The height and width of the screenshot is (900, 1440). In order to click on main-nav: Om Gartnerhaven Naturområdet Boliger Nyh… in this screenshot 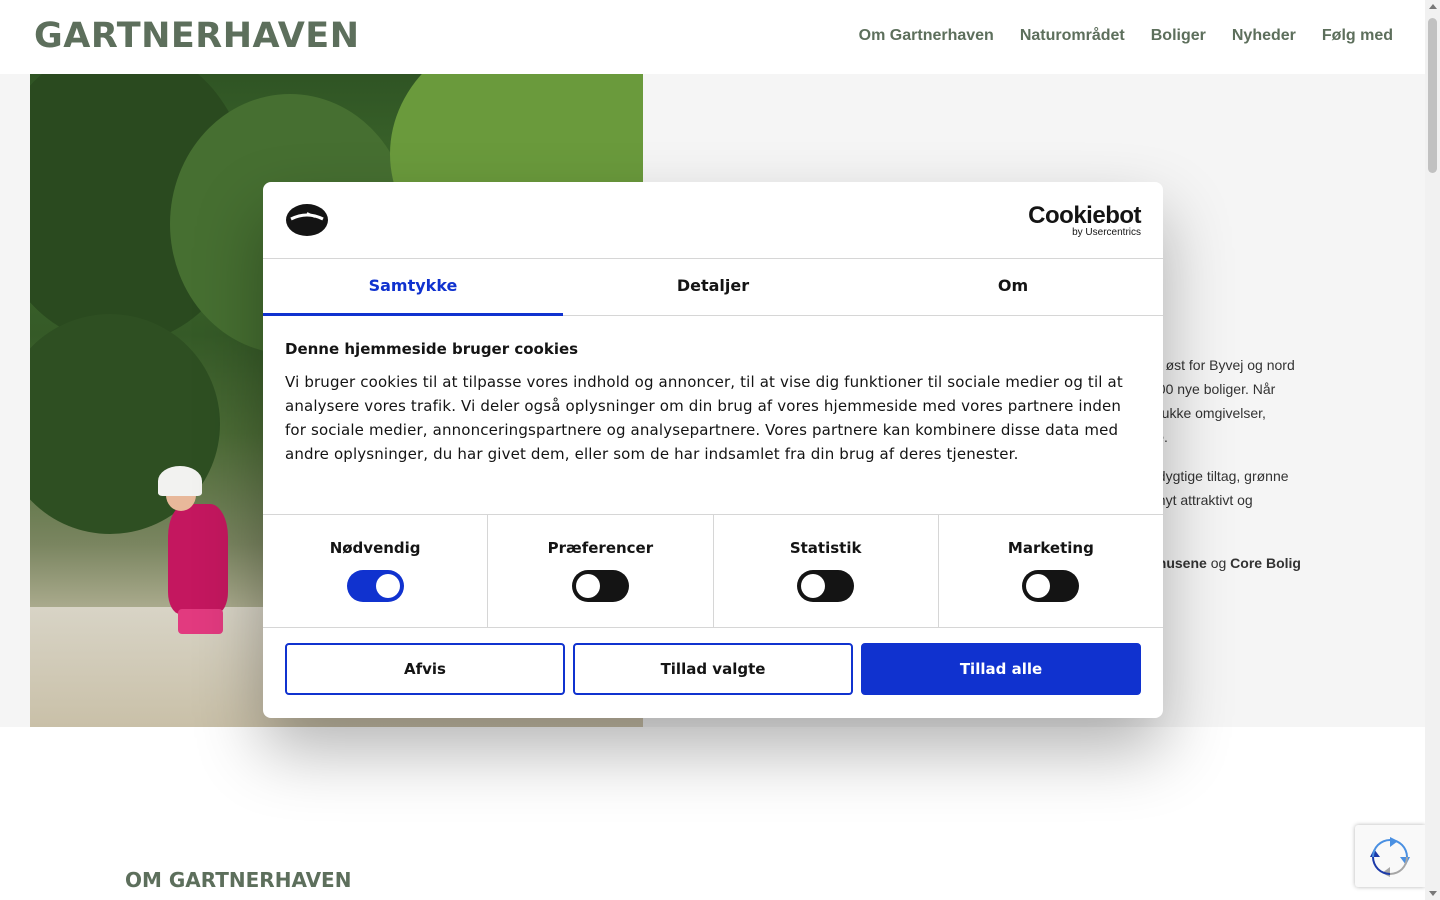, I will do `click(1126, 36)`.